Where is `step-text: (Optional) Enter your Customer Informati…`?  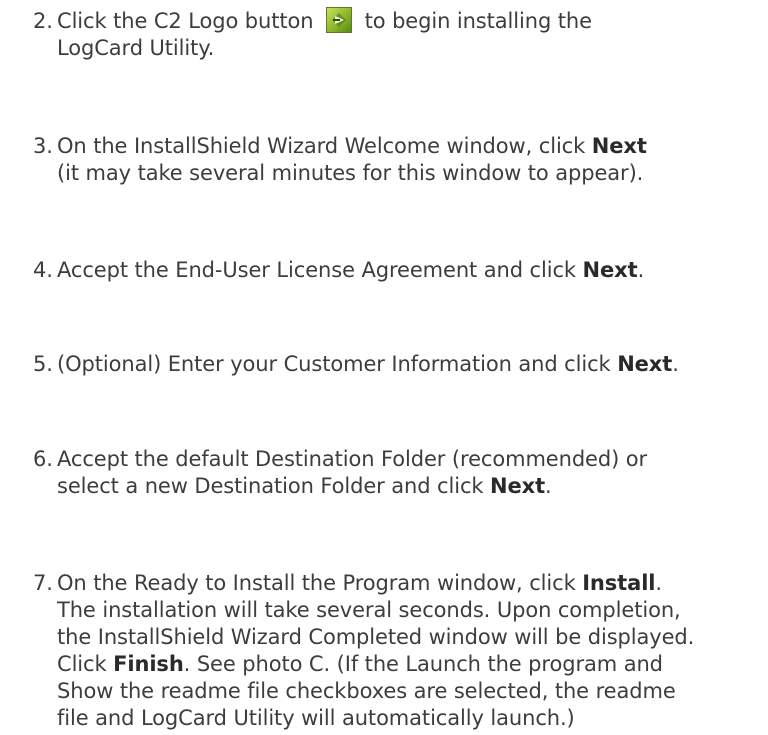 step-text: (Optional) Enter your Customer Informati… is located at coordinates (410, 364).